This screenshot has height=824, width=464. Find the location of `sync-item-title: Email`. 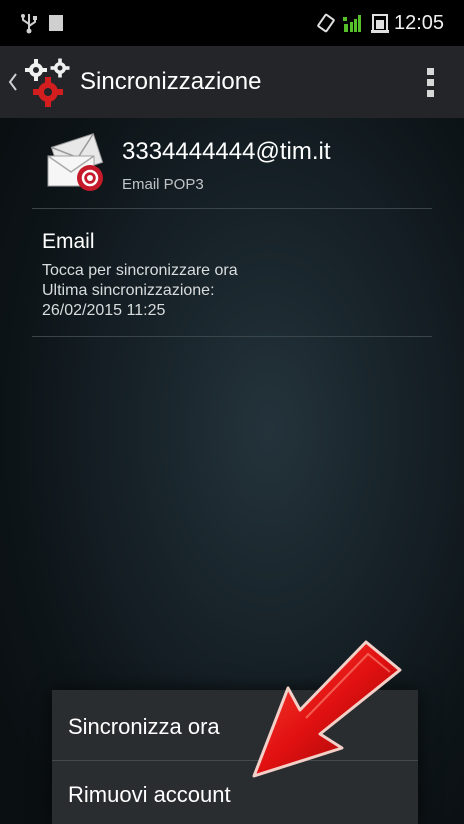

sync-item-title: Email is located at coordinates (68, 241).